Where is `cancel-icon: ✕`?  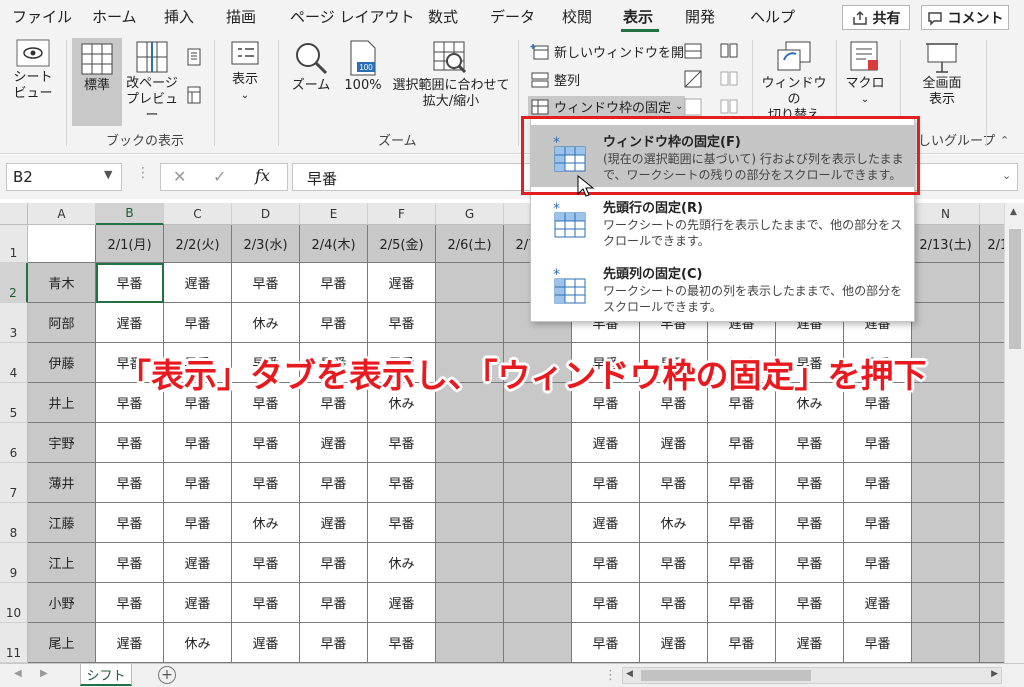 cancel-icon: ✕ is located at coordinates (179, 176).